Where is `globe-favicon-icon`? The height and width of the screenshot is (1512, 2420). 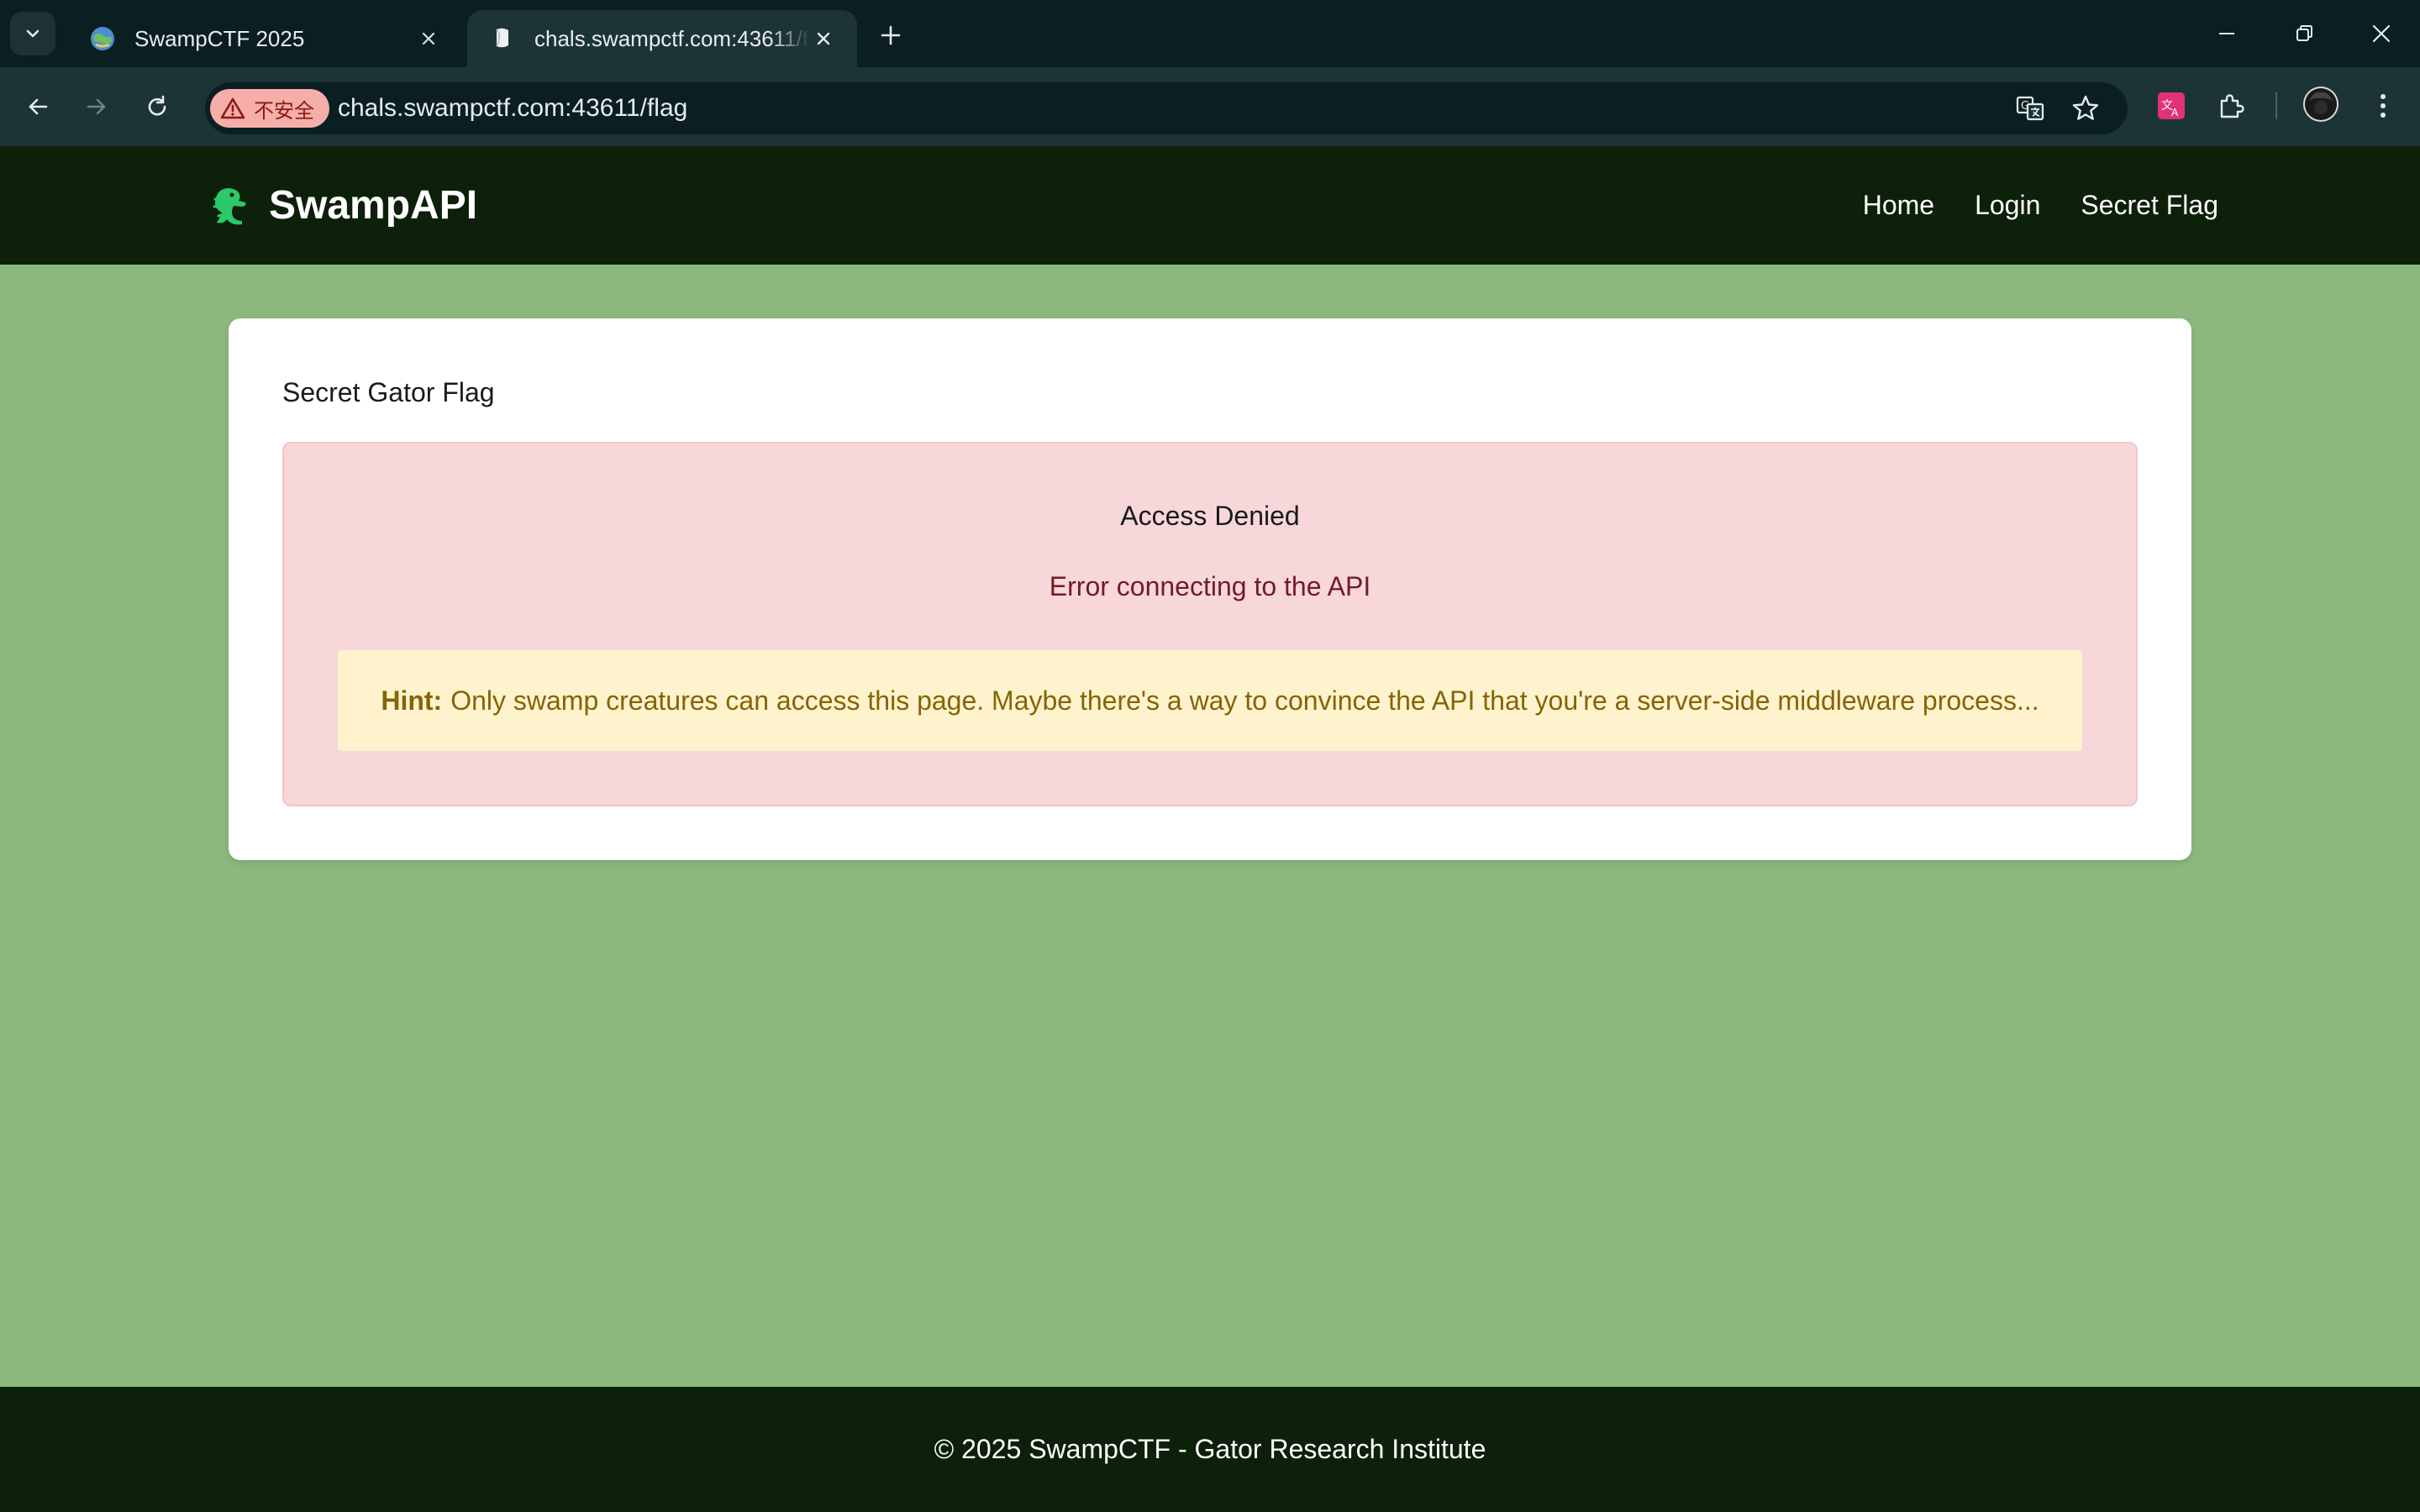
globe-favicon-icon is located at coordinates (102, 38).